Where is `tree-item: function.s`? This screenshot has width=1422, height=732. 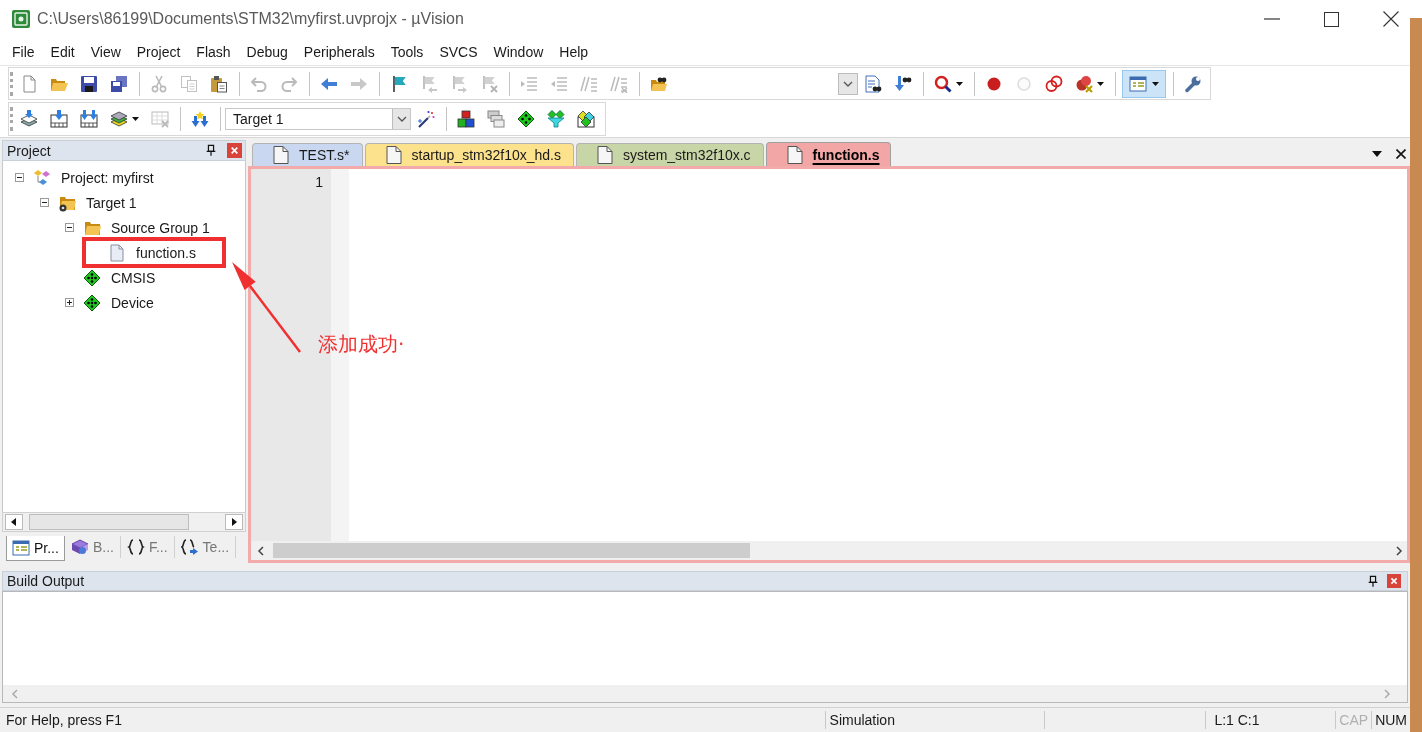
tree-item: function.s is located at coordinates (166, 252).